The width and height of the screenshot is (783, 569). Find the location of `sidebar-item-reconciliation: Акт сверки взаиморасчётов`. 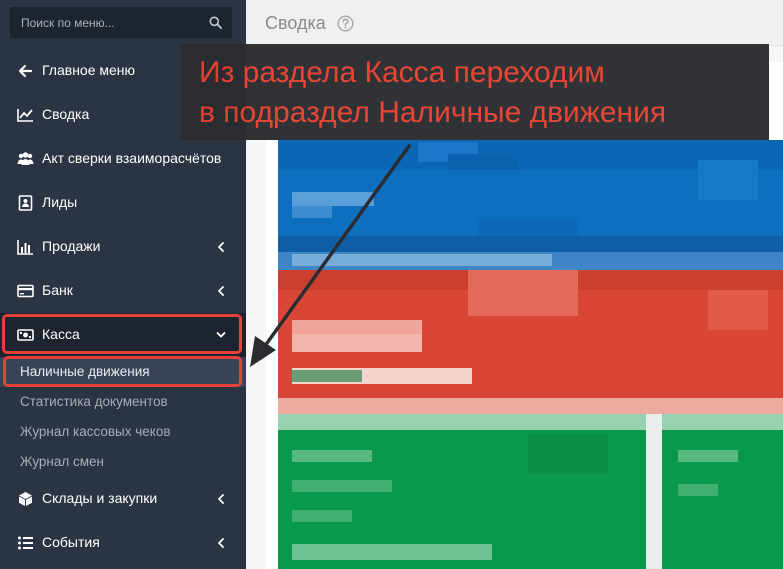

sidebar-item-reconciliation: Акт сверки взаиморасчётов is located at coordinates (123, 159).